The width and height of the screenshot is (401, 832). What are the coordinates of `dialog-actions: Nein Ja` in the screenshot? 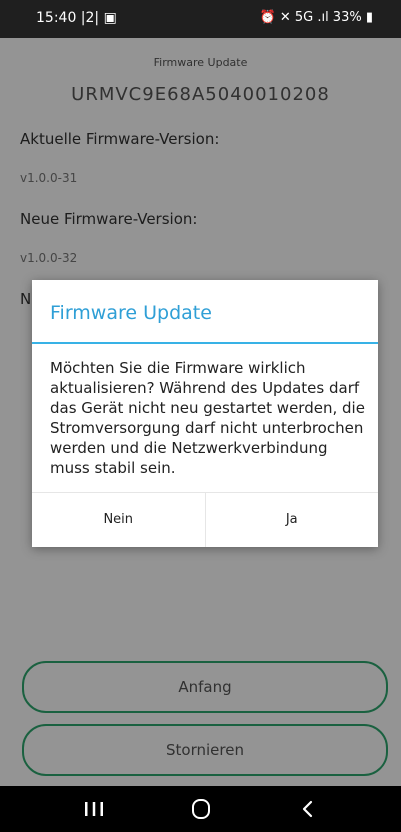 It's located at (205, 519).